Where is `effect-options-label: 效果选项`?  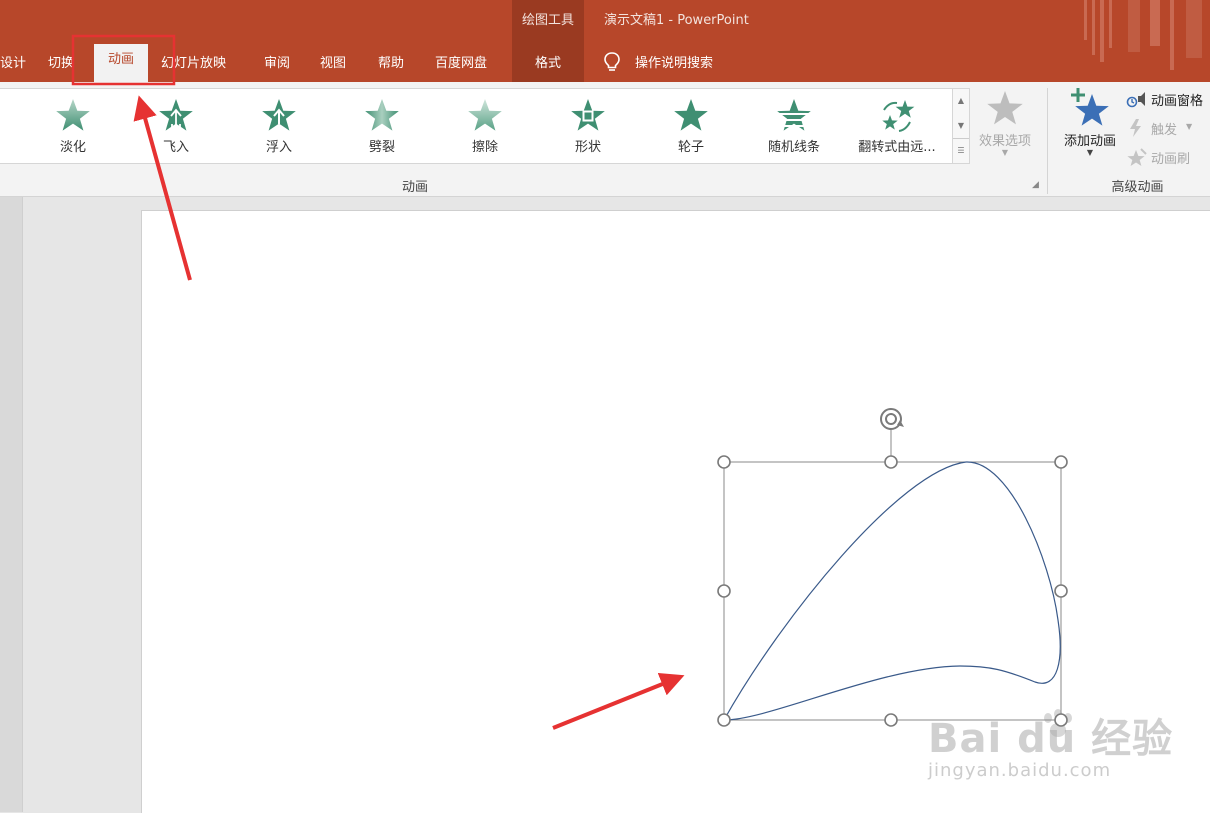
effect-options-label: 效果选项 is located at coordinates (1004, 141).